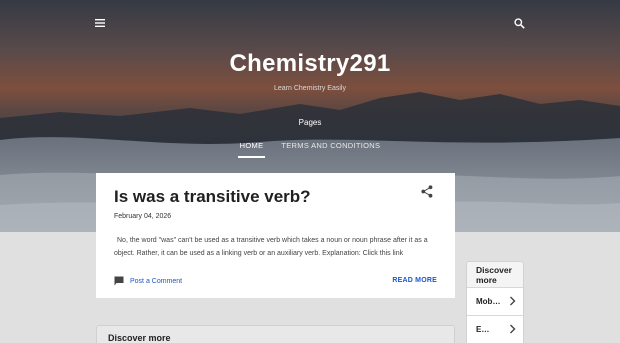 This screenshot has height=343, width=620. I want to click on tab-home: HOME, so click(251, 148).